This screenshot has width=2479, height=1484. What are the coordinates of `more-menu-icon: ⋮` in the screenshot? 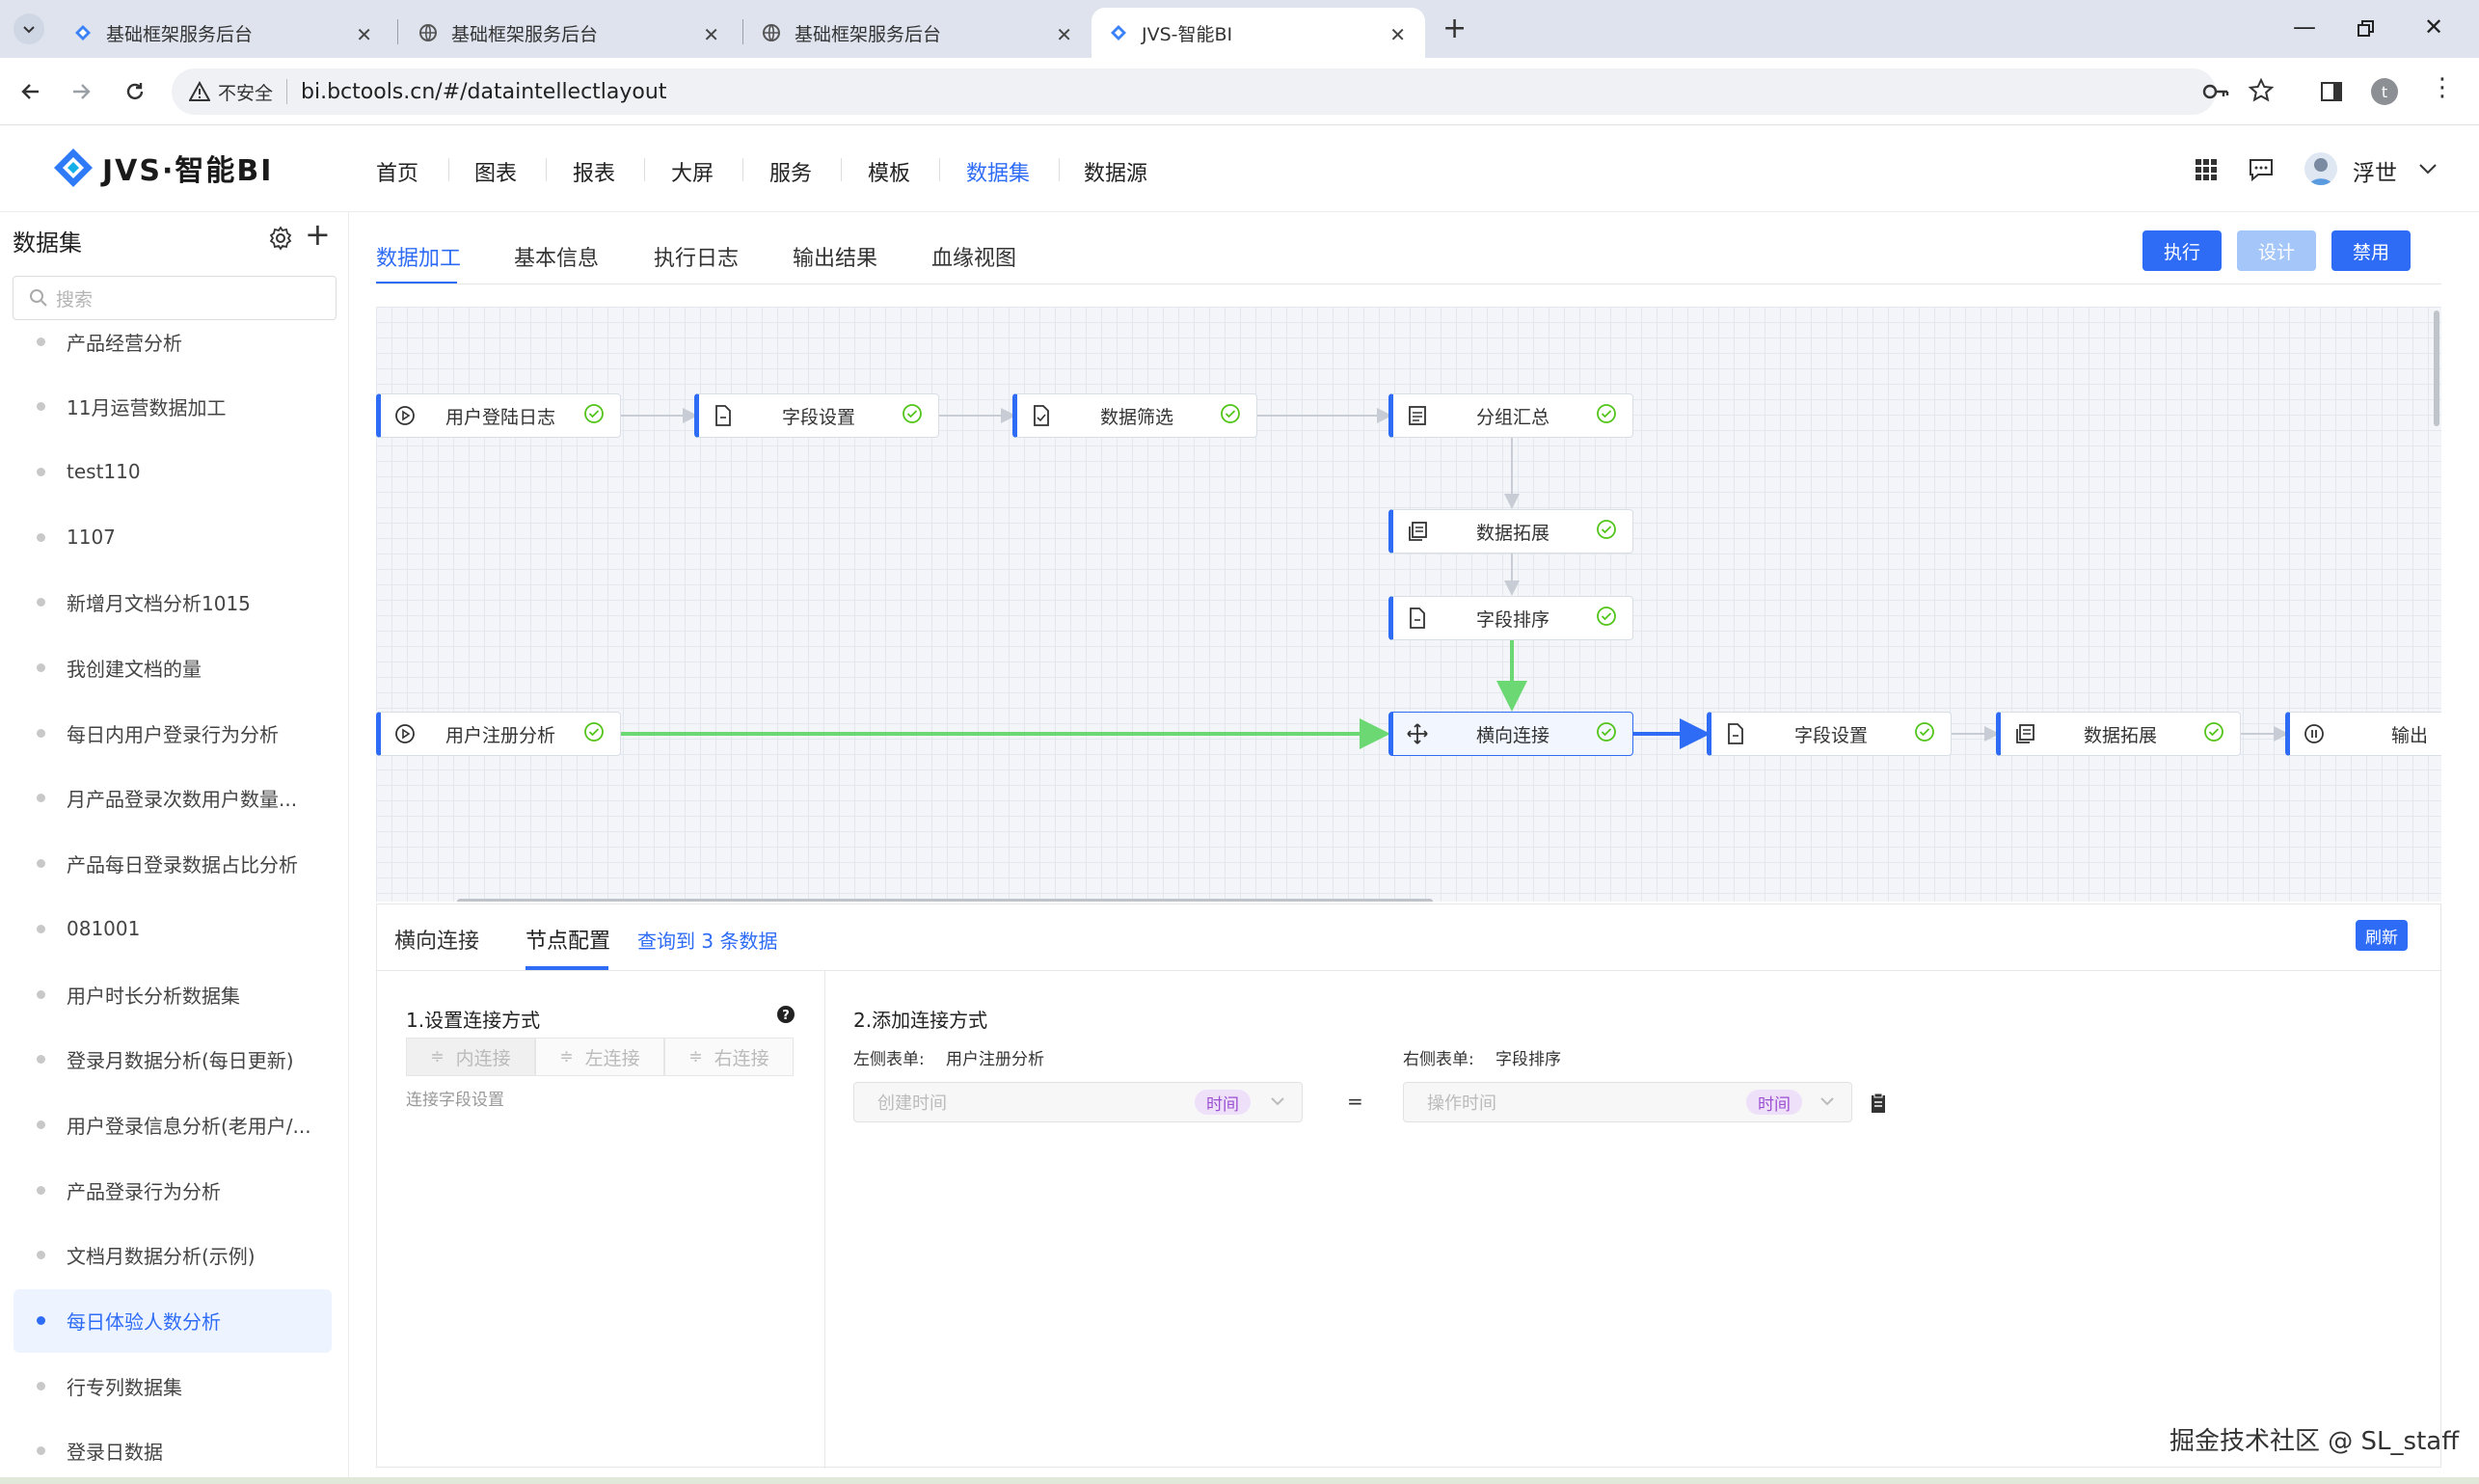 It's located at (2442, 87).